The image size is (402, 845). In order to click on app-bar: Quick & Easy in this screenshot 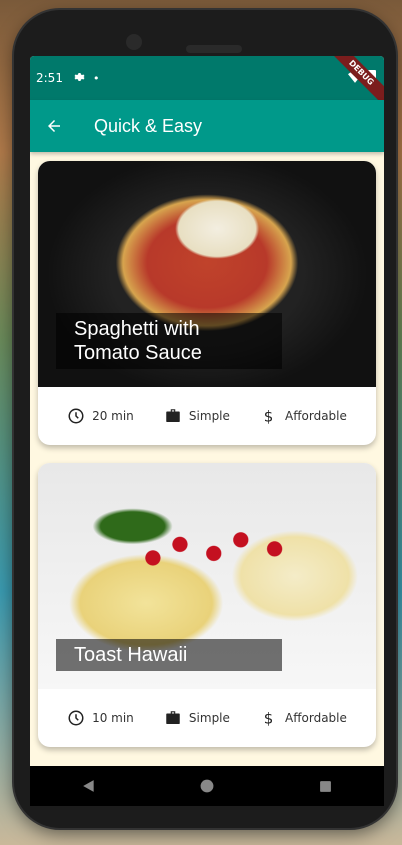, I will do `click(207, 126)`.